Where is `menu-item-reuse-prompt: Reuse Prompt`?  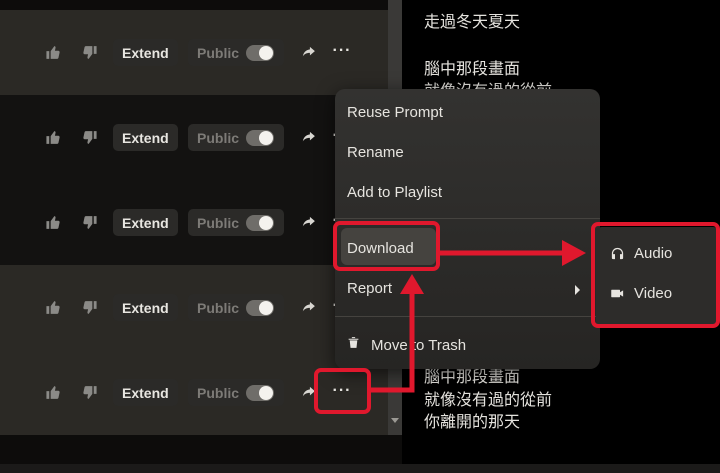
menu-item-reuse-prompt: Reuse Prompt is located at coordinates (395, 112).